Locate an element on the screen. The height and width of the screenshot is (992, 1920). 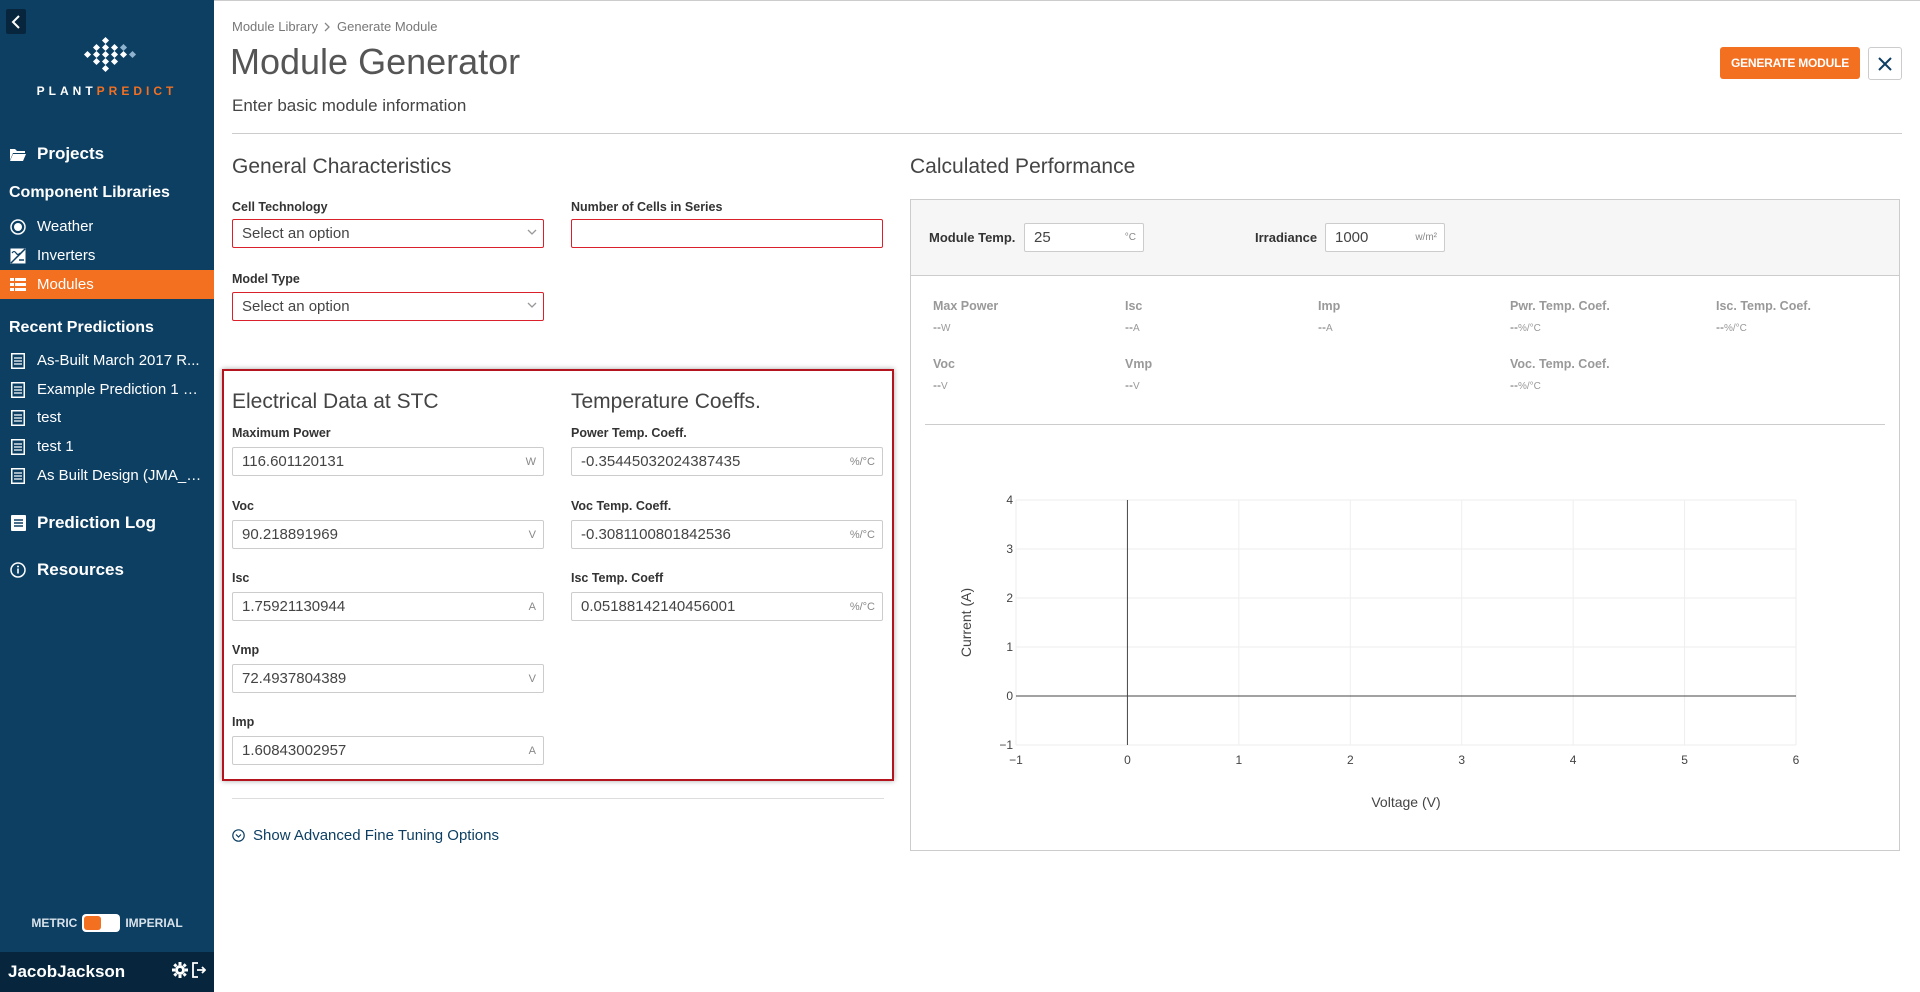
nav-weather-label: Weather is located at coordinates (65, 226).